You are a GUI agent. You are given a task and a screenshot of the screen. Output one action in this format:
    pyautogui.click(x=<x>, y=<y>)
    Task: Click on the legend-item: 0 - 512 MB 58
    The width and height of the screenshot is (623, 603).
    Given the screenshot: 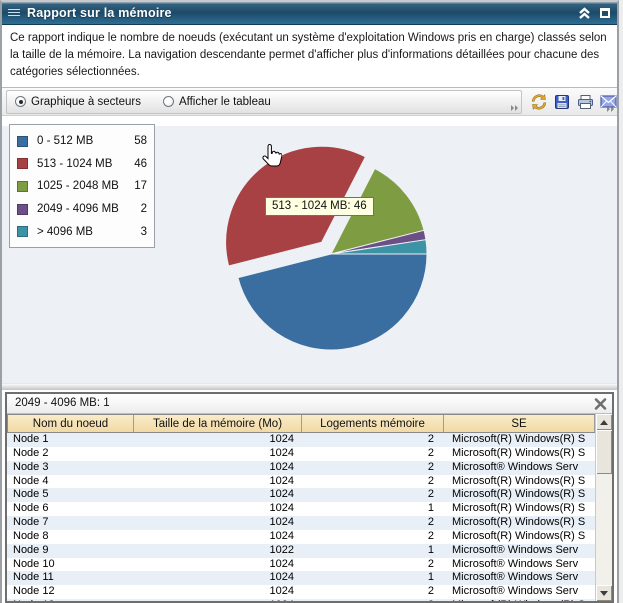 What is the action you would take?
    pyautogui.click(x=82, y=141)
    